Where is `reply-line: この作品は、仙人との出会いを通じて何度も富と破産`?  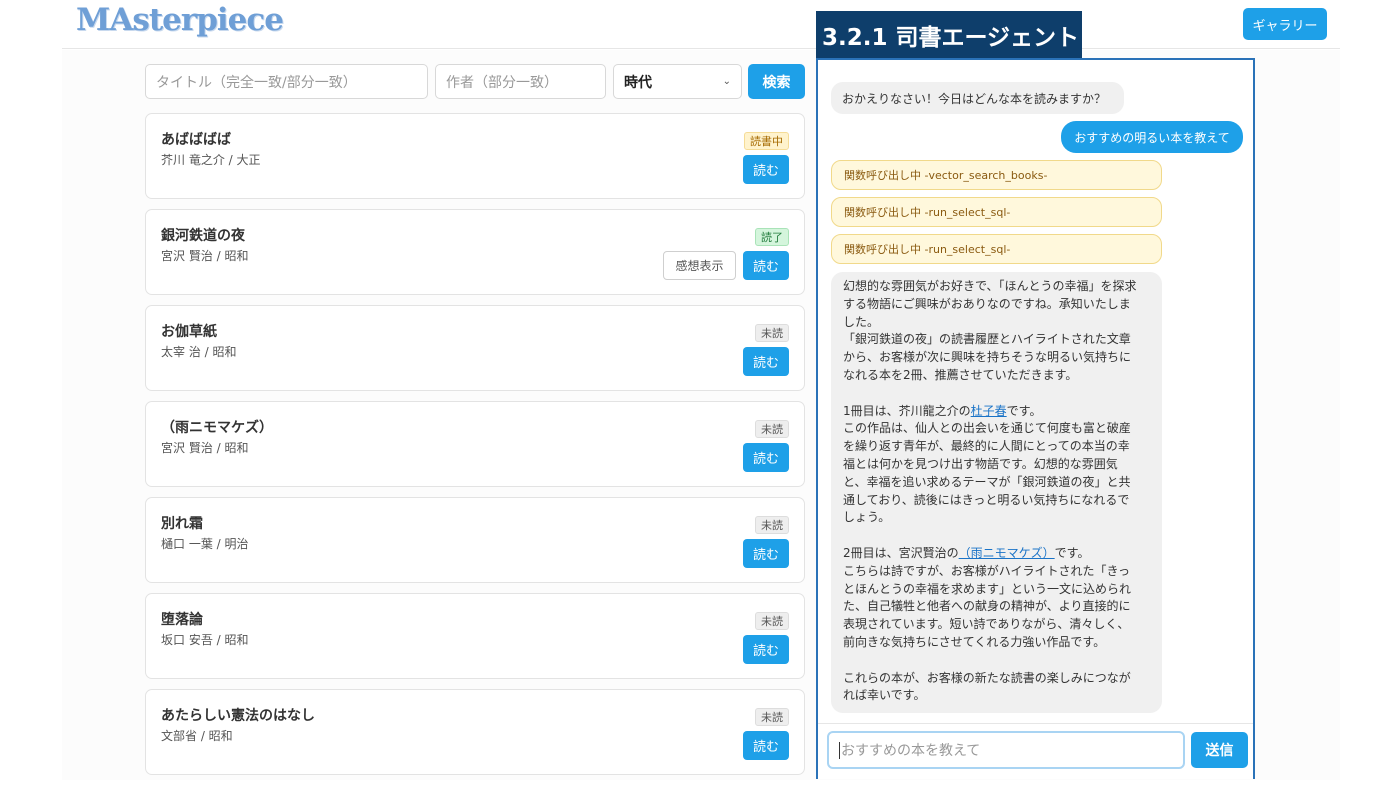
reply-line: この作品は、仙人との出会いを通じて何度も富と破産 is located at coordinates (987, 428).